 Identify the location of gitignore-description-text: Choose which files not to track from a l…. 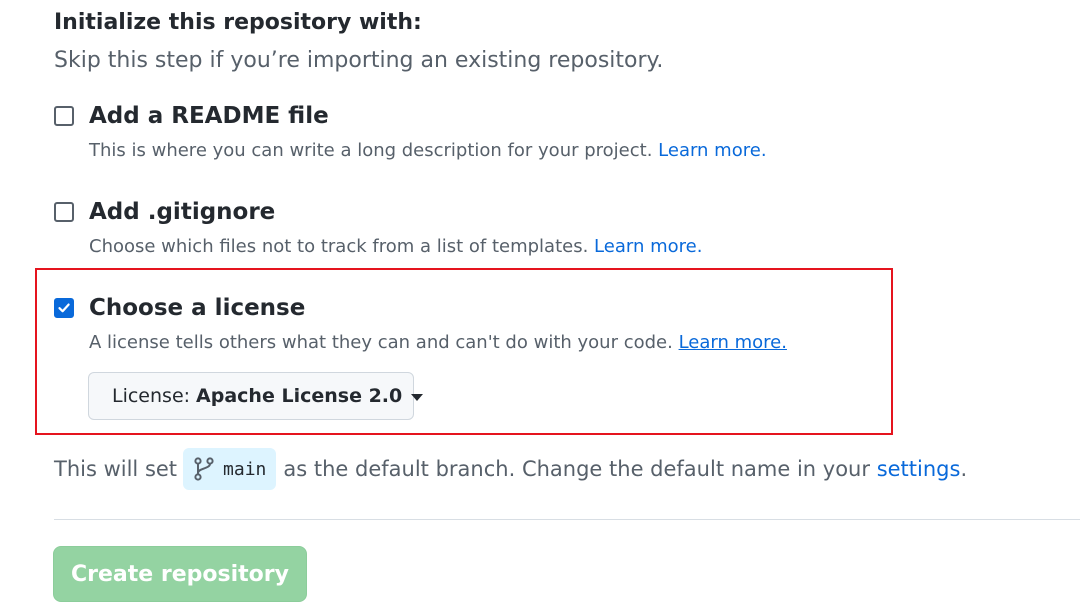
(342, 246).